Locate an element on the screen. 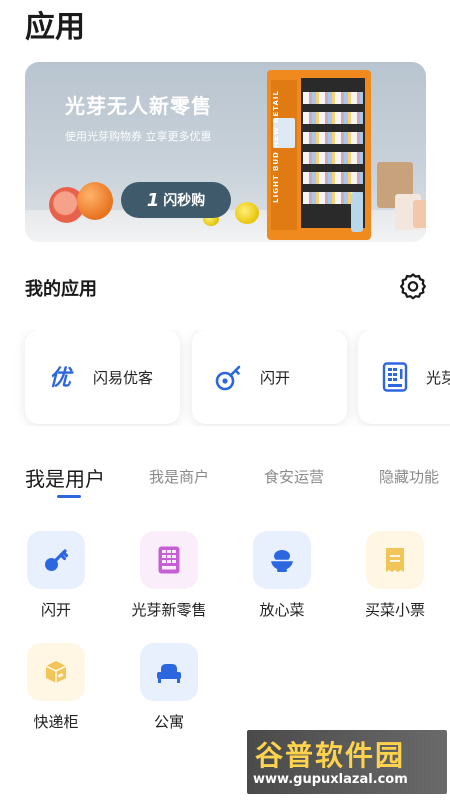 The width and height of the screenshot is (450, 800). watermark-title: 谷普软件园 is located at coordinates (330, 755).